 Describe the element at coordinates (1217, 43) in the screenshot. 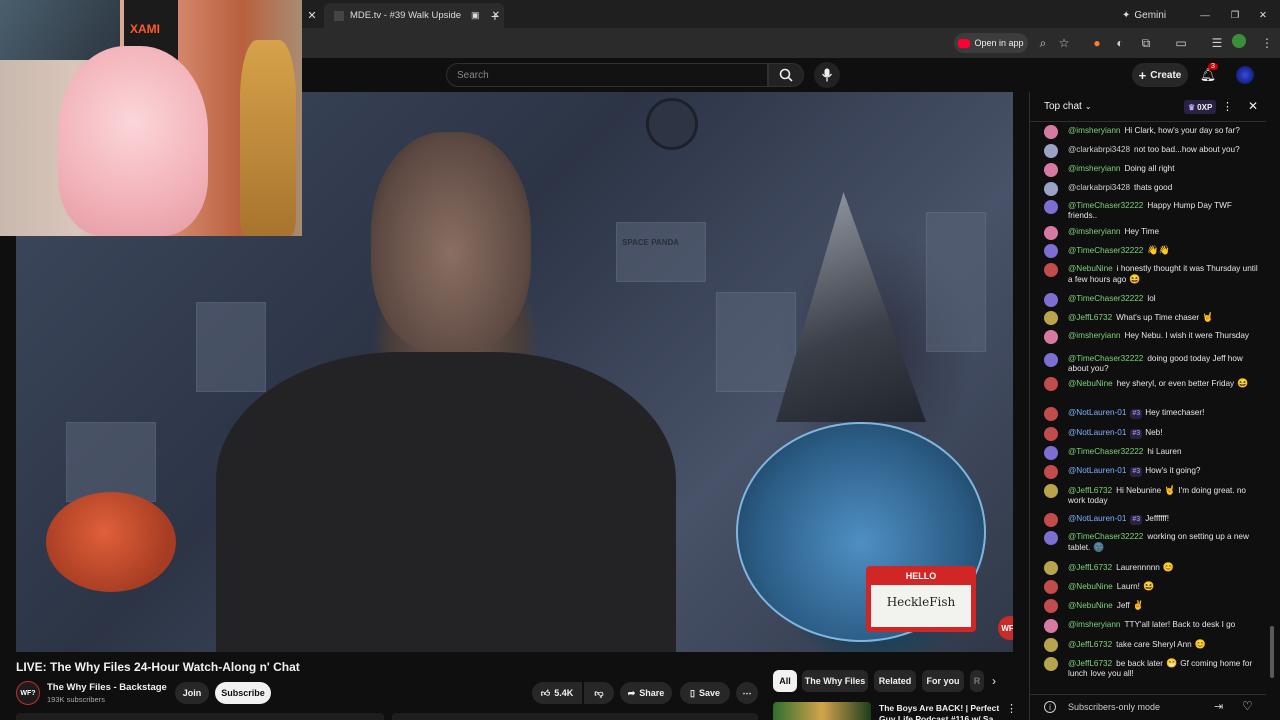

I see `reading-list-icon: ☰` at that location.